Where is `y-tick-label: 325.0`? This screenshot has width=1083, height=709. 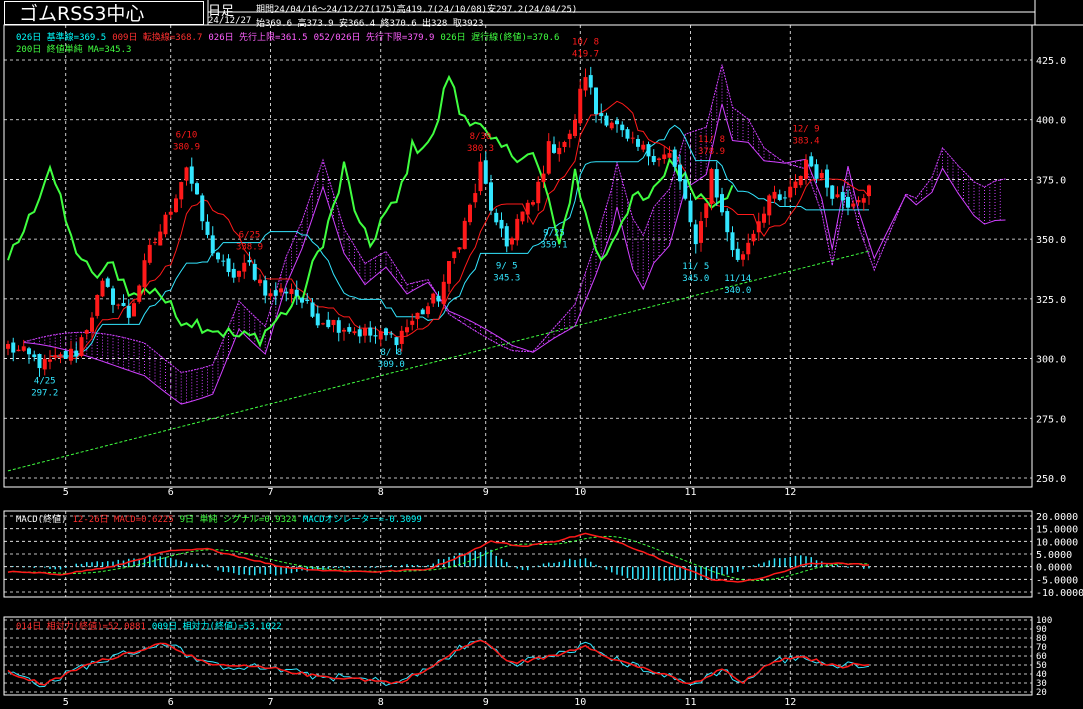 y-tick-label: 325.0 is located at coordinates (1051, 300).